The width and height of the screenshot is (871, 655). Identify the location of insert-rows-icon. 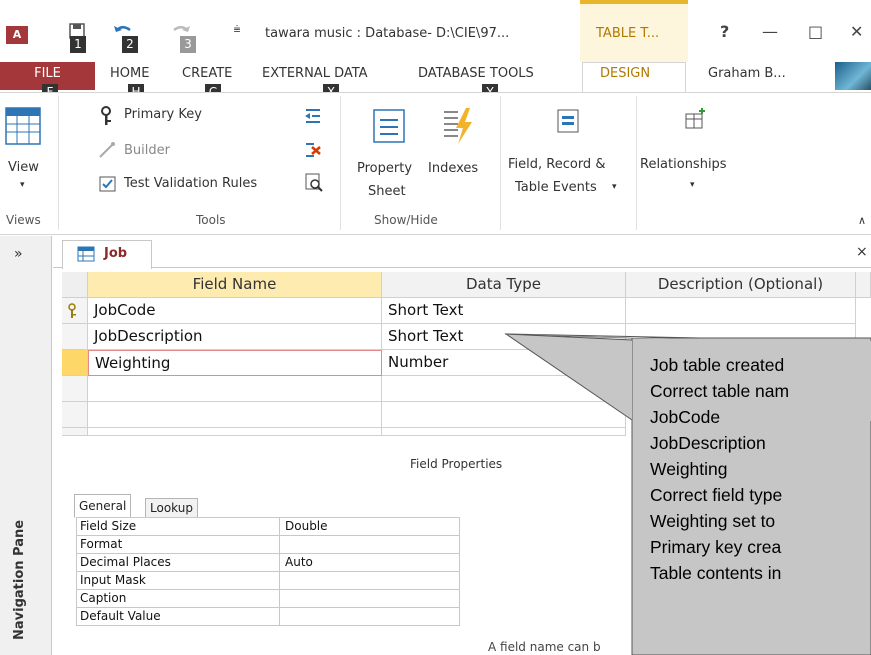
(313, 118).